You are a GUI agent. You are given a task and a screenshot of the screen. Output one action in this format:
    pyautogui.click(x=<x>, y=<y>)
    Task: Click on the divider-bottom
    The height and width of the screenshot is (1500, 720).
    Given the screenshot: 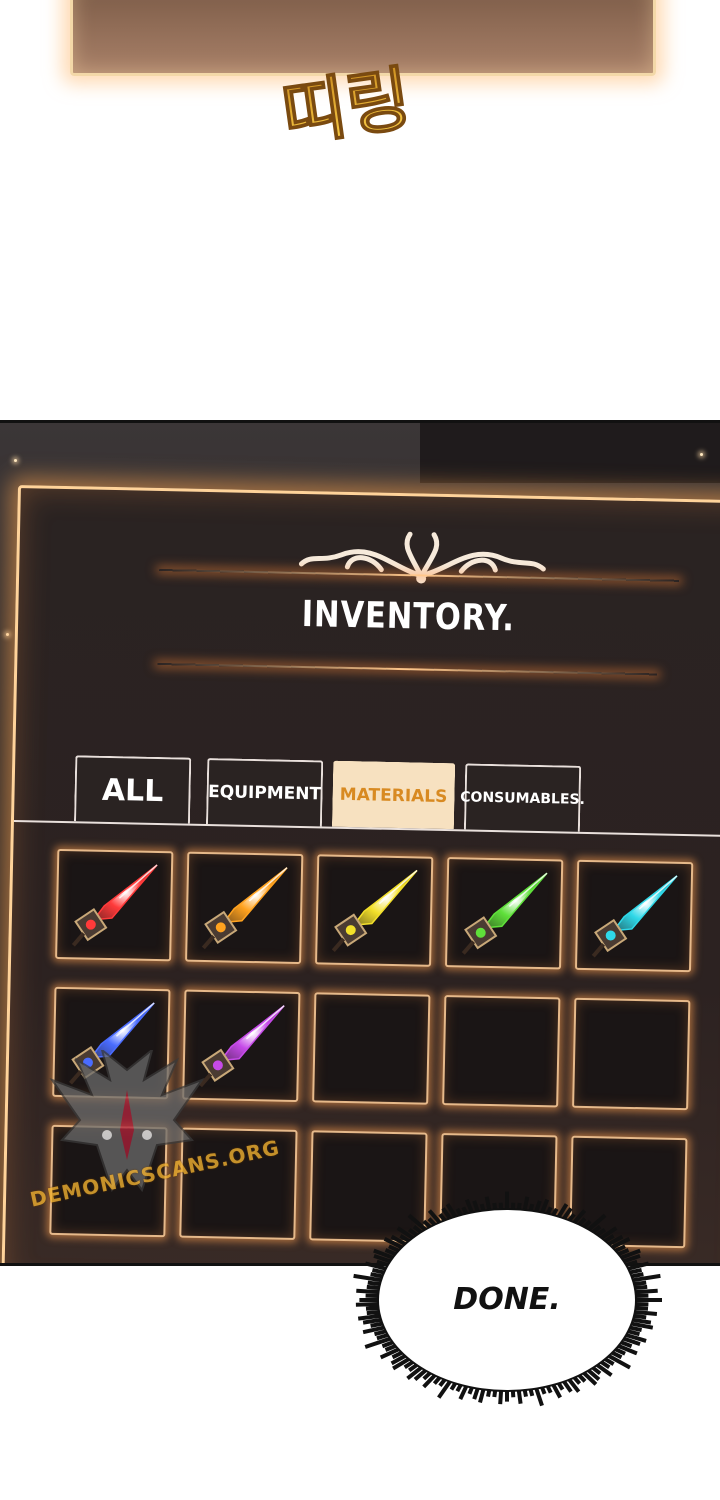 What is the action you would take?
    pyautogui.click(x=407, y=669)
    